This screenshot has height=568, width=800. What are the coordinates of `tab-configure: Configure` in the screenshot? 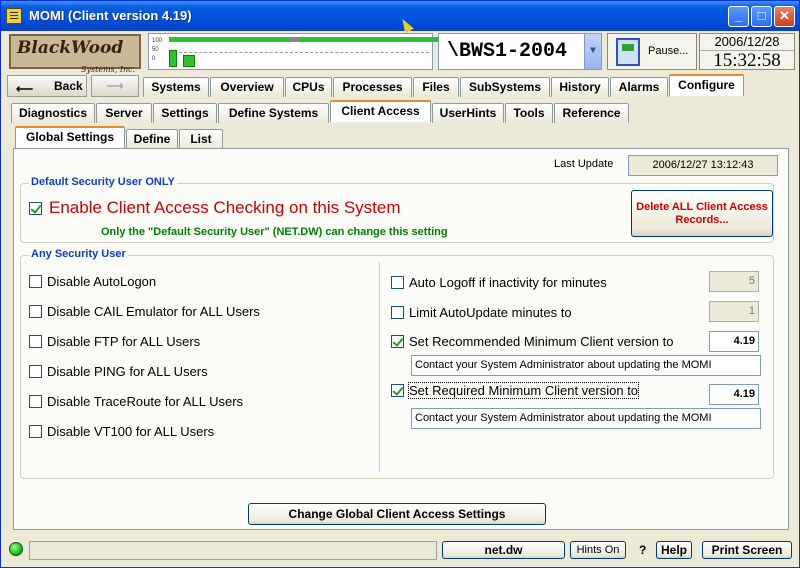 It's located at (706, 85).